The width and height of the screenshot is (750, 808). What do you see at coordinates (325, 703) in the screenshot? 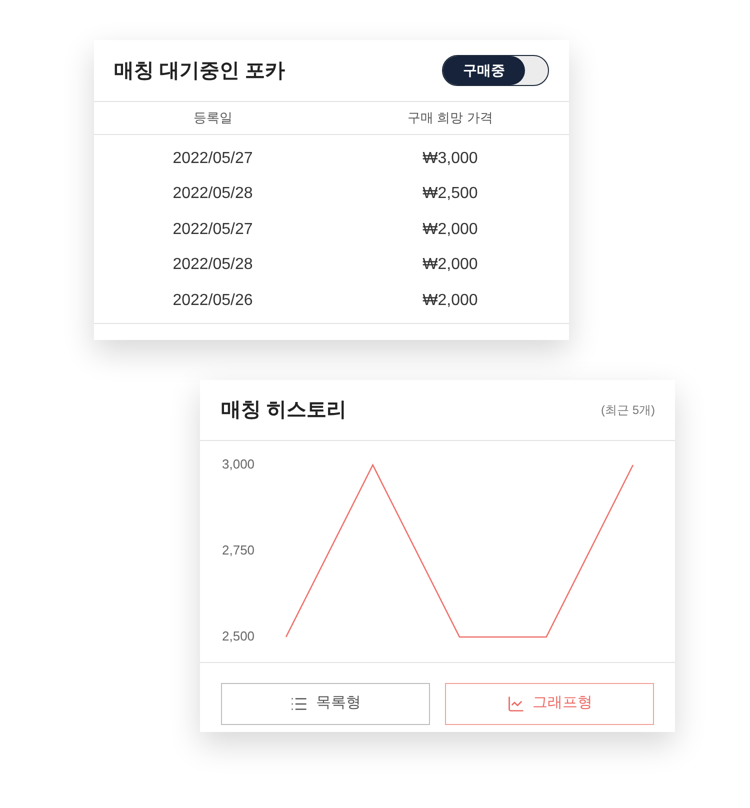
I see `view-mode-button: 목록형` at bounding box center [325, 703].